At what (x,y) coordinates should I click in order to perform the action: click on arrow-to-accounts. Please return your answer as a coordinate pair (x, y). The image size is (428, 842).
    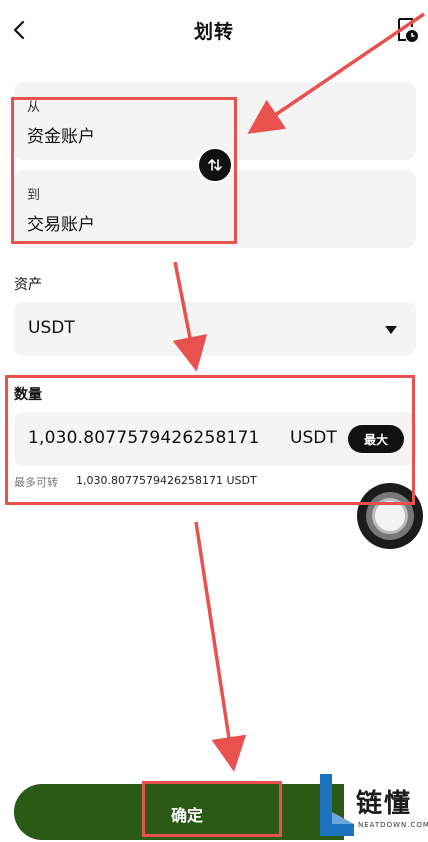
    Looking at the image, I should click on (336, 73).